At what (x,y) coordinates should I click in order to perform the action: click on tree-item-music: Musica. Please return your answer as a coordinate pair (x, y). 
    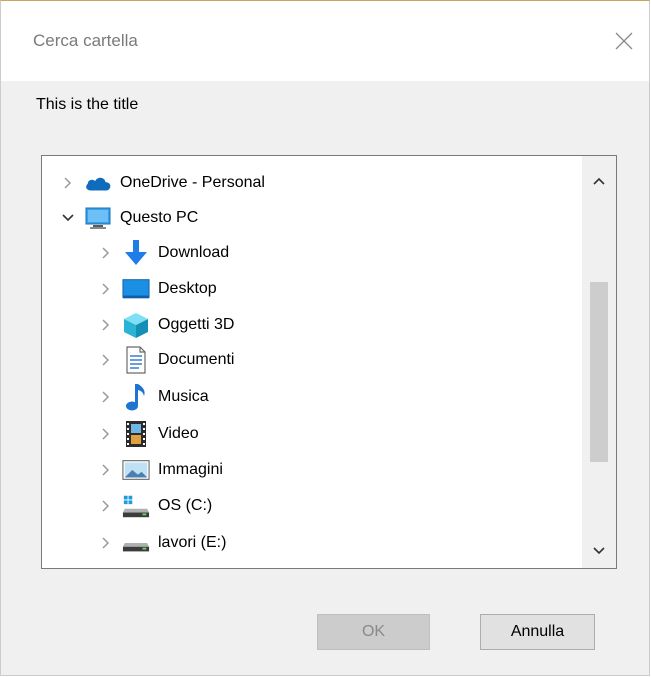
    Looking at the image, I should click on (152, 397).